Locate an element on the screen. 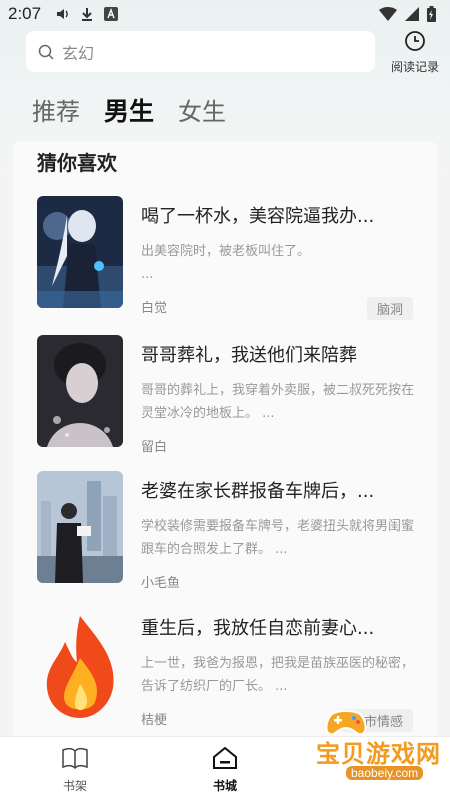 The image size is (450, 800). watermark-logo: 宝贝游戏网 baobeiy.com is located at coordinates (371, 745).